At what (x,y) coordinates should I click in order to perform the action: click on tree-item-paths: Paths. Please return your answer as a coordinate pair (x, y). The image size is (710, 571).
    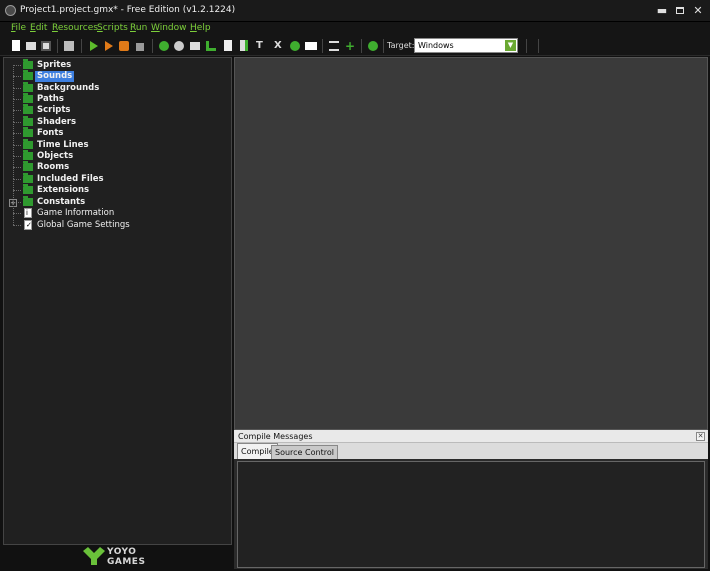
    Looking at the image, I should click on (114, 96).